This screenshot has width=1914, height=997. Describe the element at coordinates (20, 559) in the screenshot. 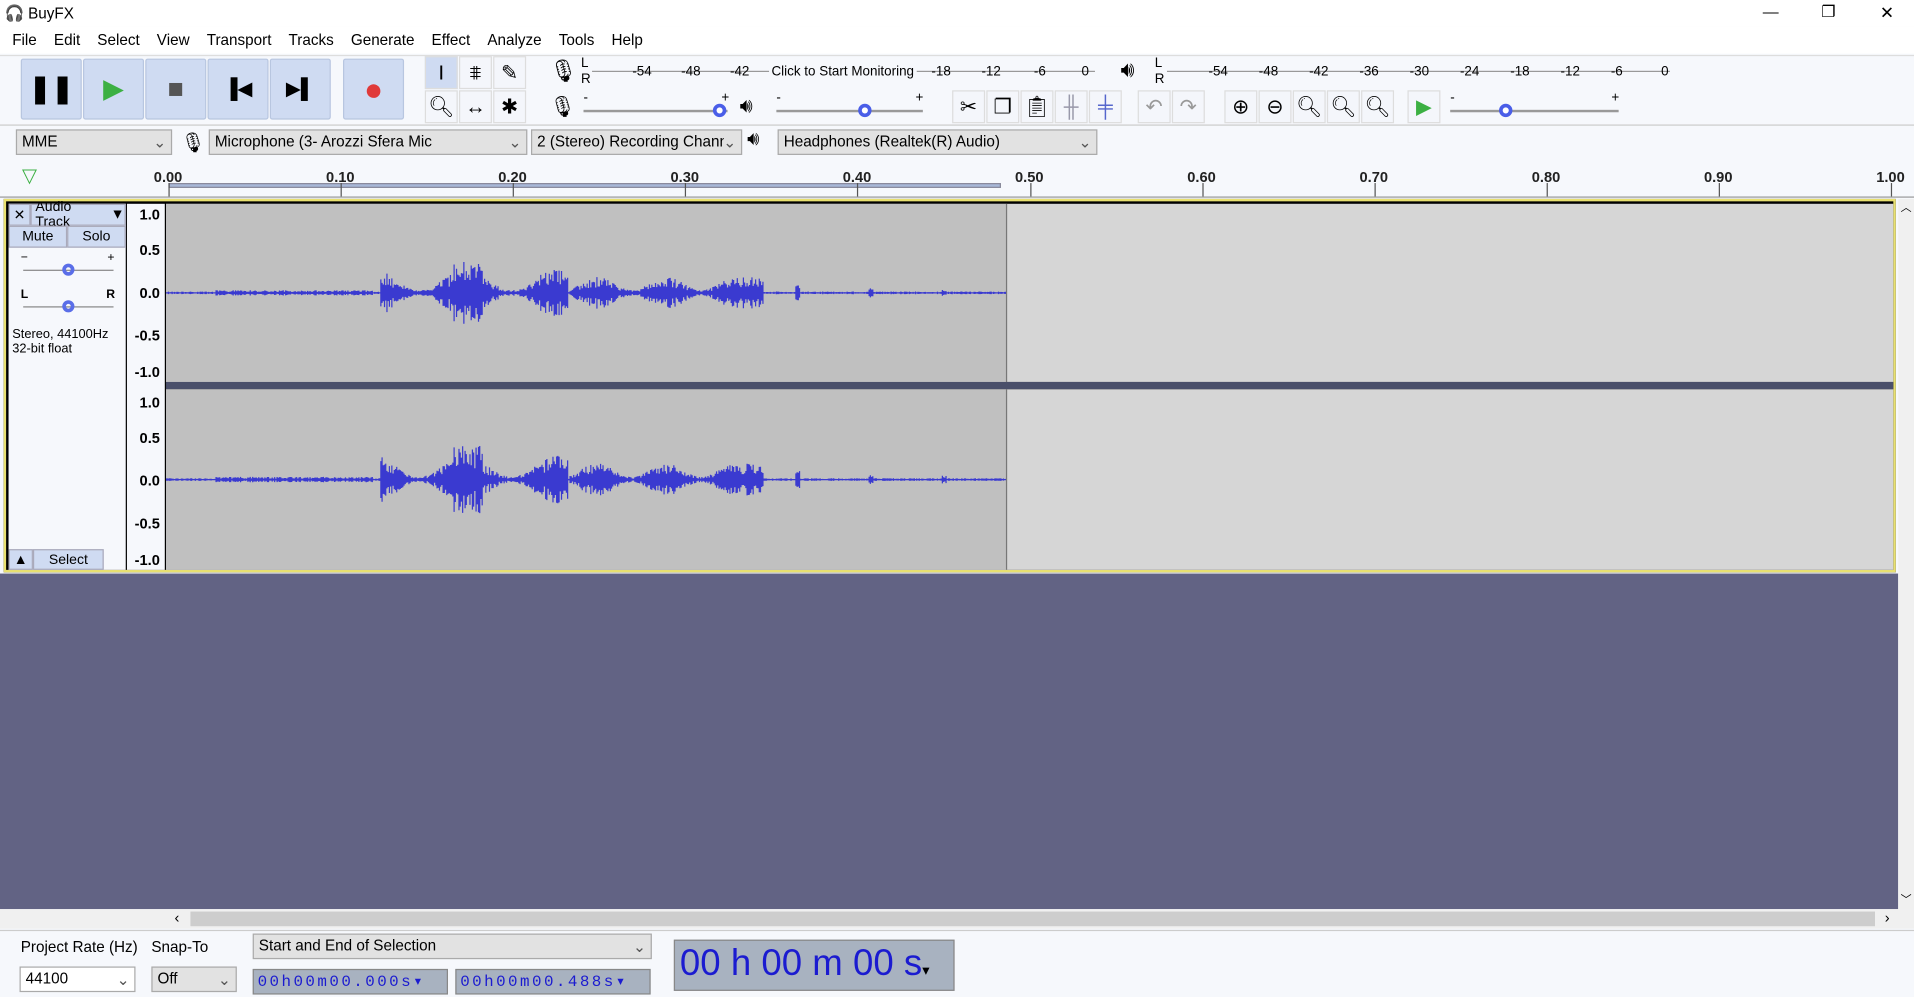

I see `collapse-track-button: ▲` at that location.